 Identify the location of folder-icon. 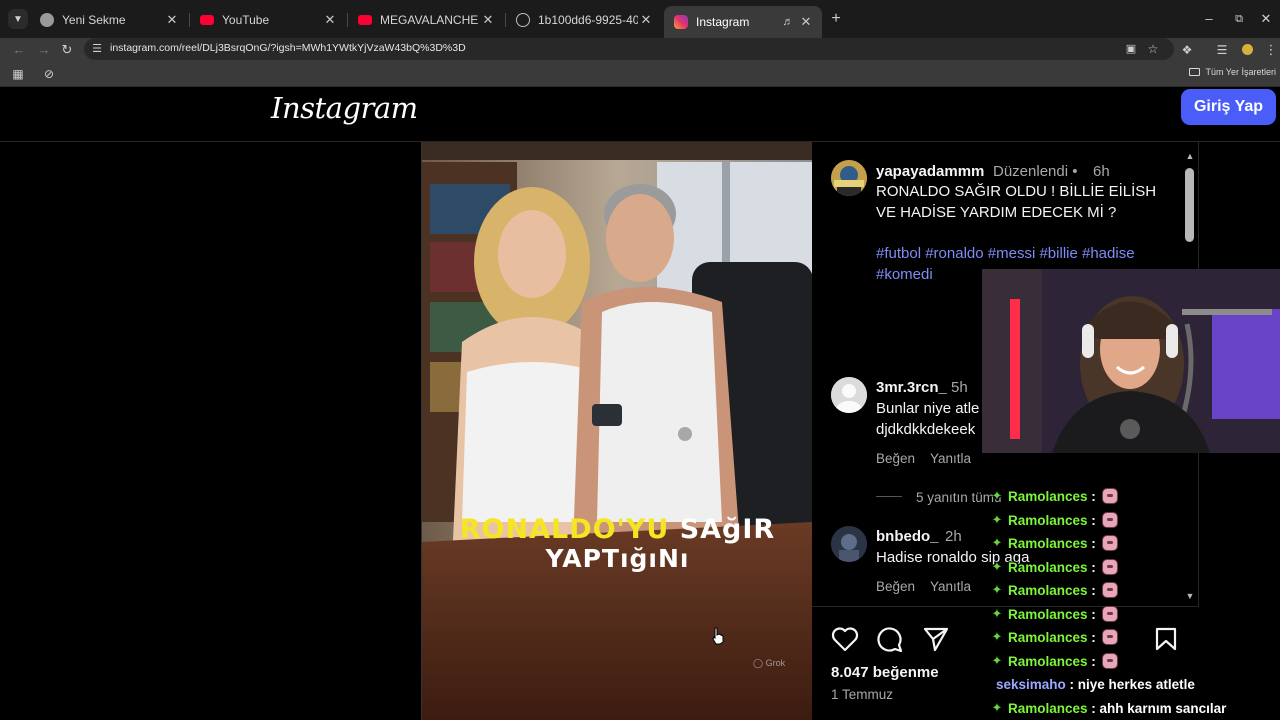
(1195, 72).